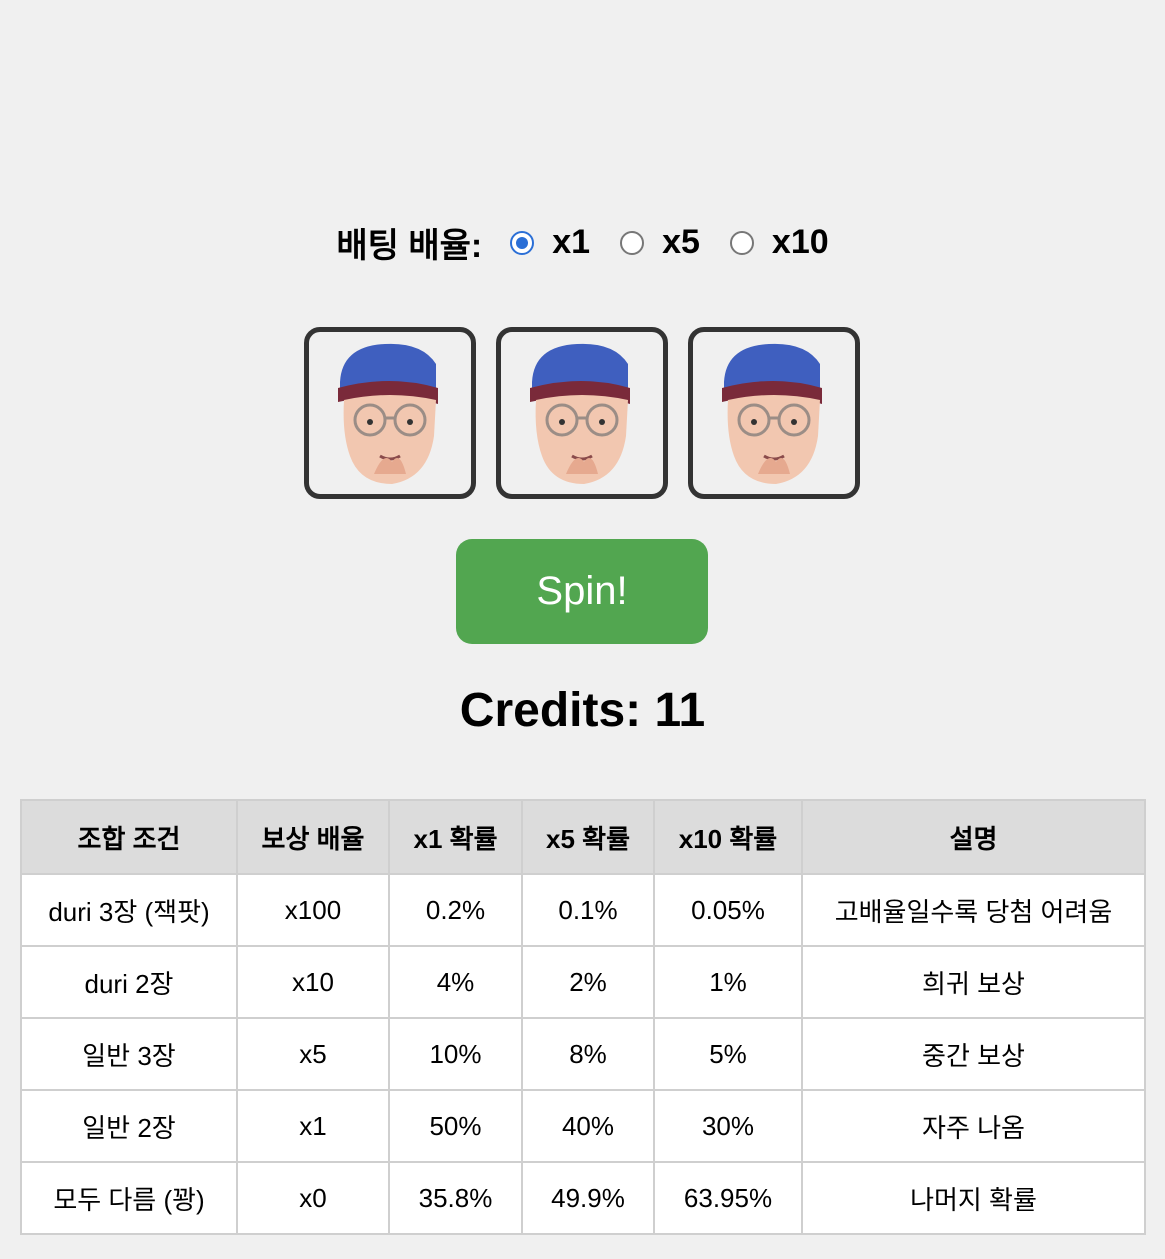 The width and height of the screenshot is (1165, 1259). I want to click on table-row: 모두 다름 (꽝) x0 35.8% 49.9% 63.95% 나머지 확률, so click(583, 1198).